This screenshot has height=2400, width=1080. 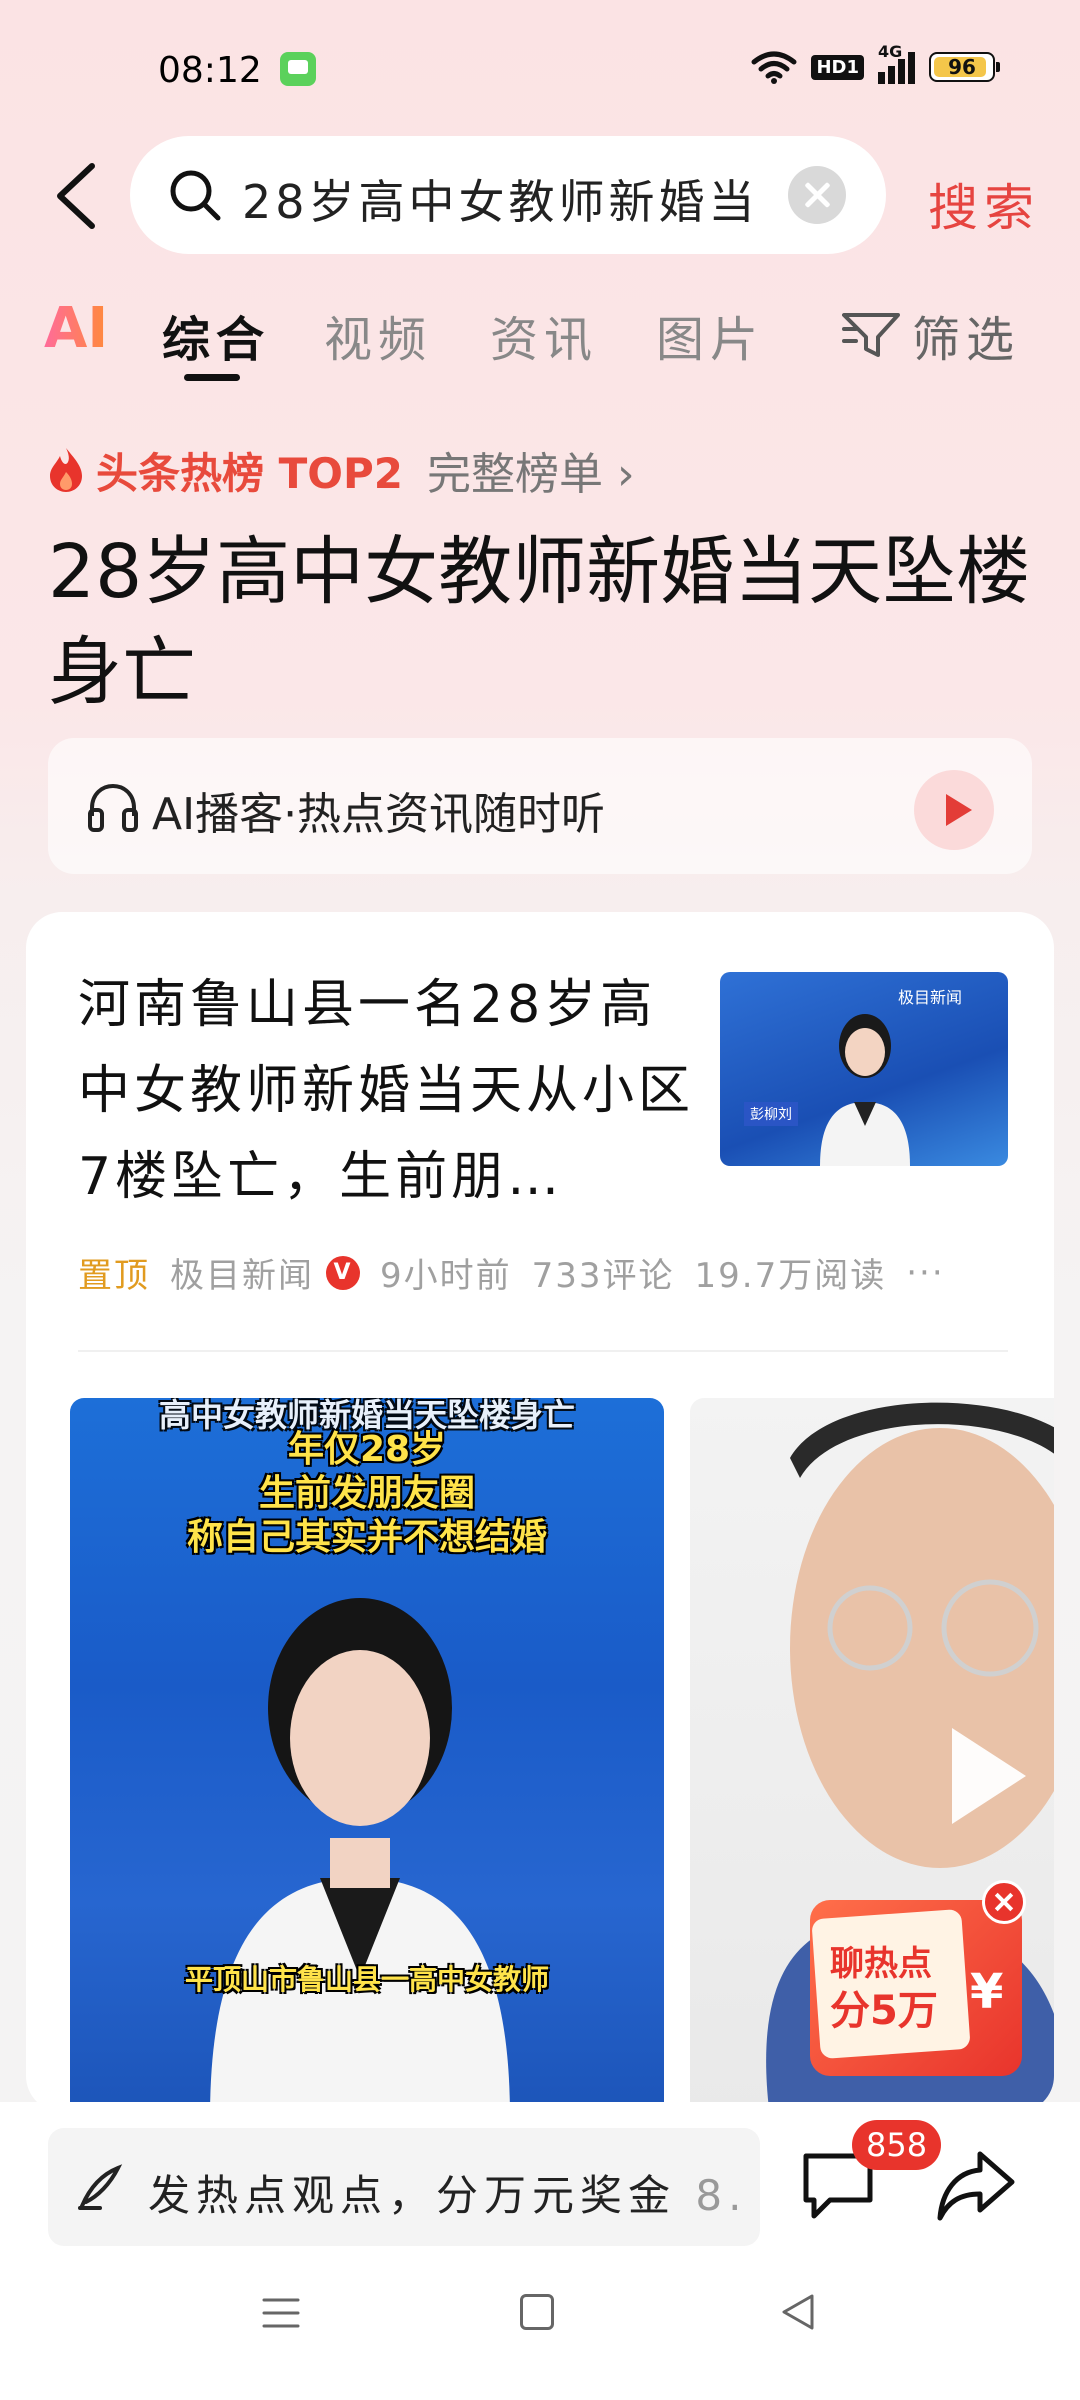 What do you see at coordinates (379, 814) in the screenshot?
I see `podcast-label: AI播客·热点资讯随时听` at bounding box center [379, 814].